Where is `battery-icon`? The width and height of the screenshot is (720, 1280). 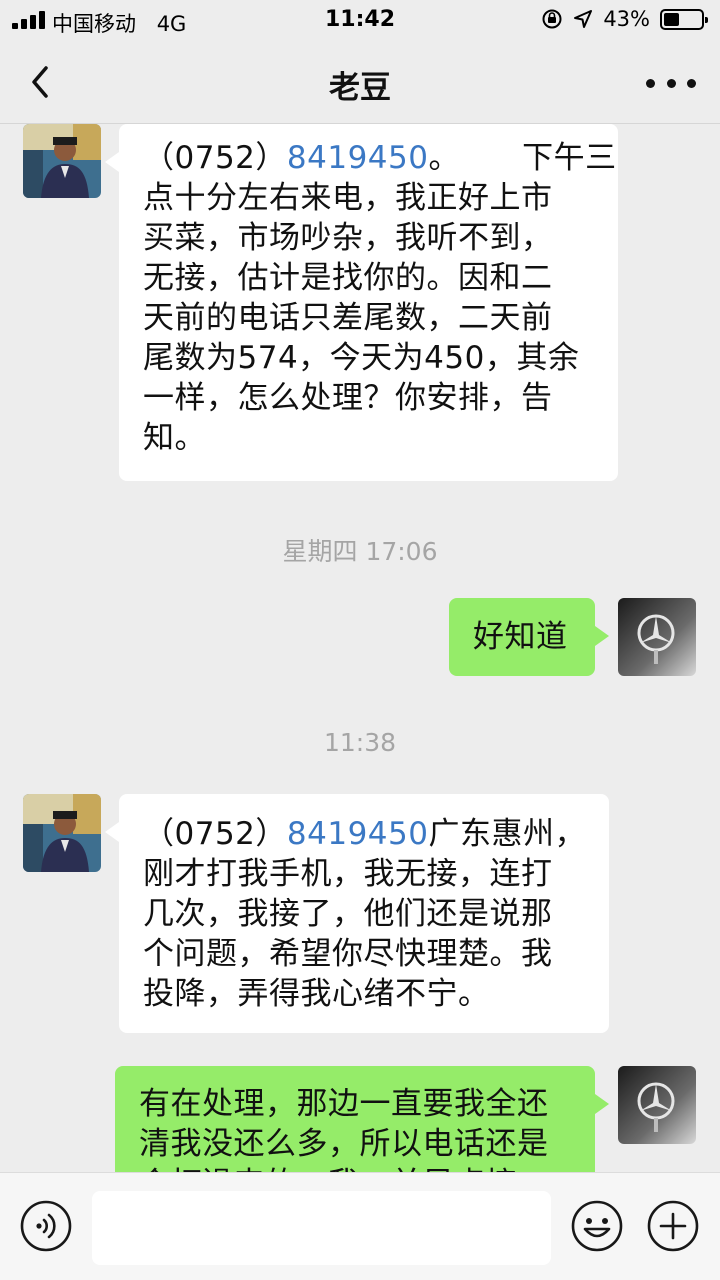 battery-icon is located at coordinates (684, 19).